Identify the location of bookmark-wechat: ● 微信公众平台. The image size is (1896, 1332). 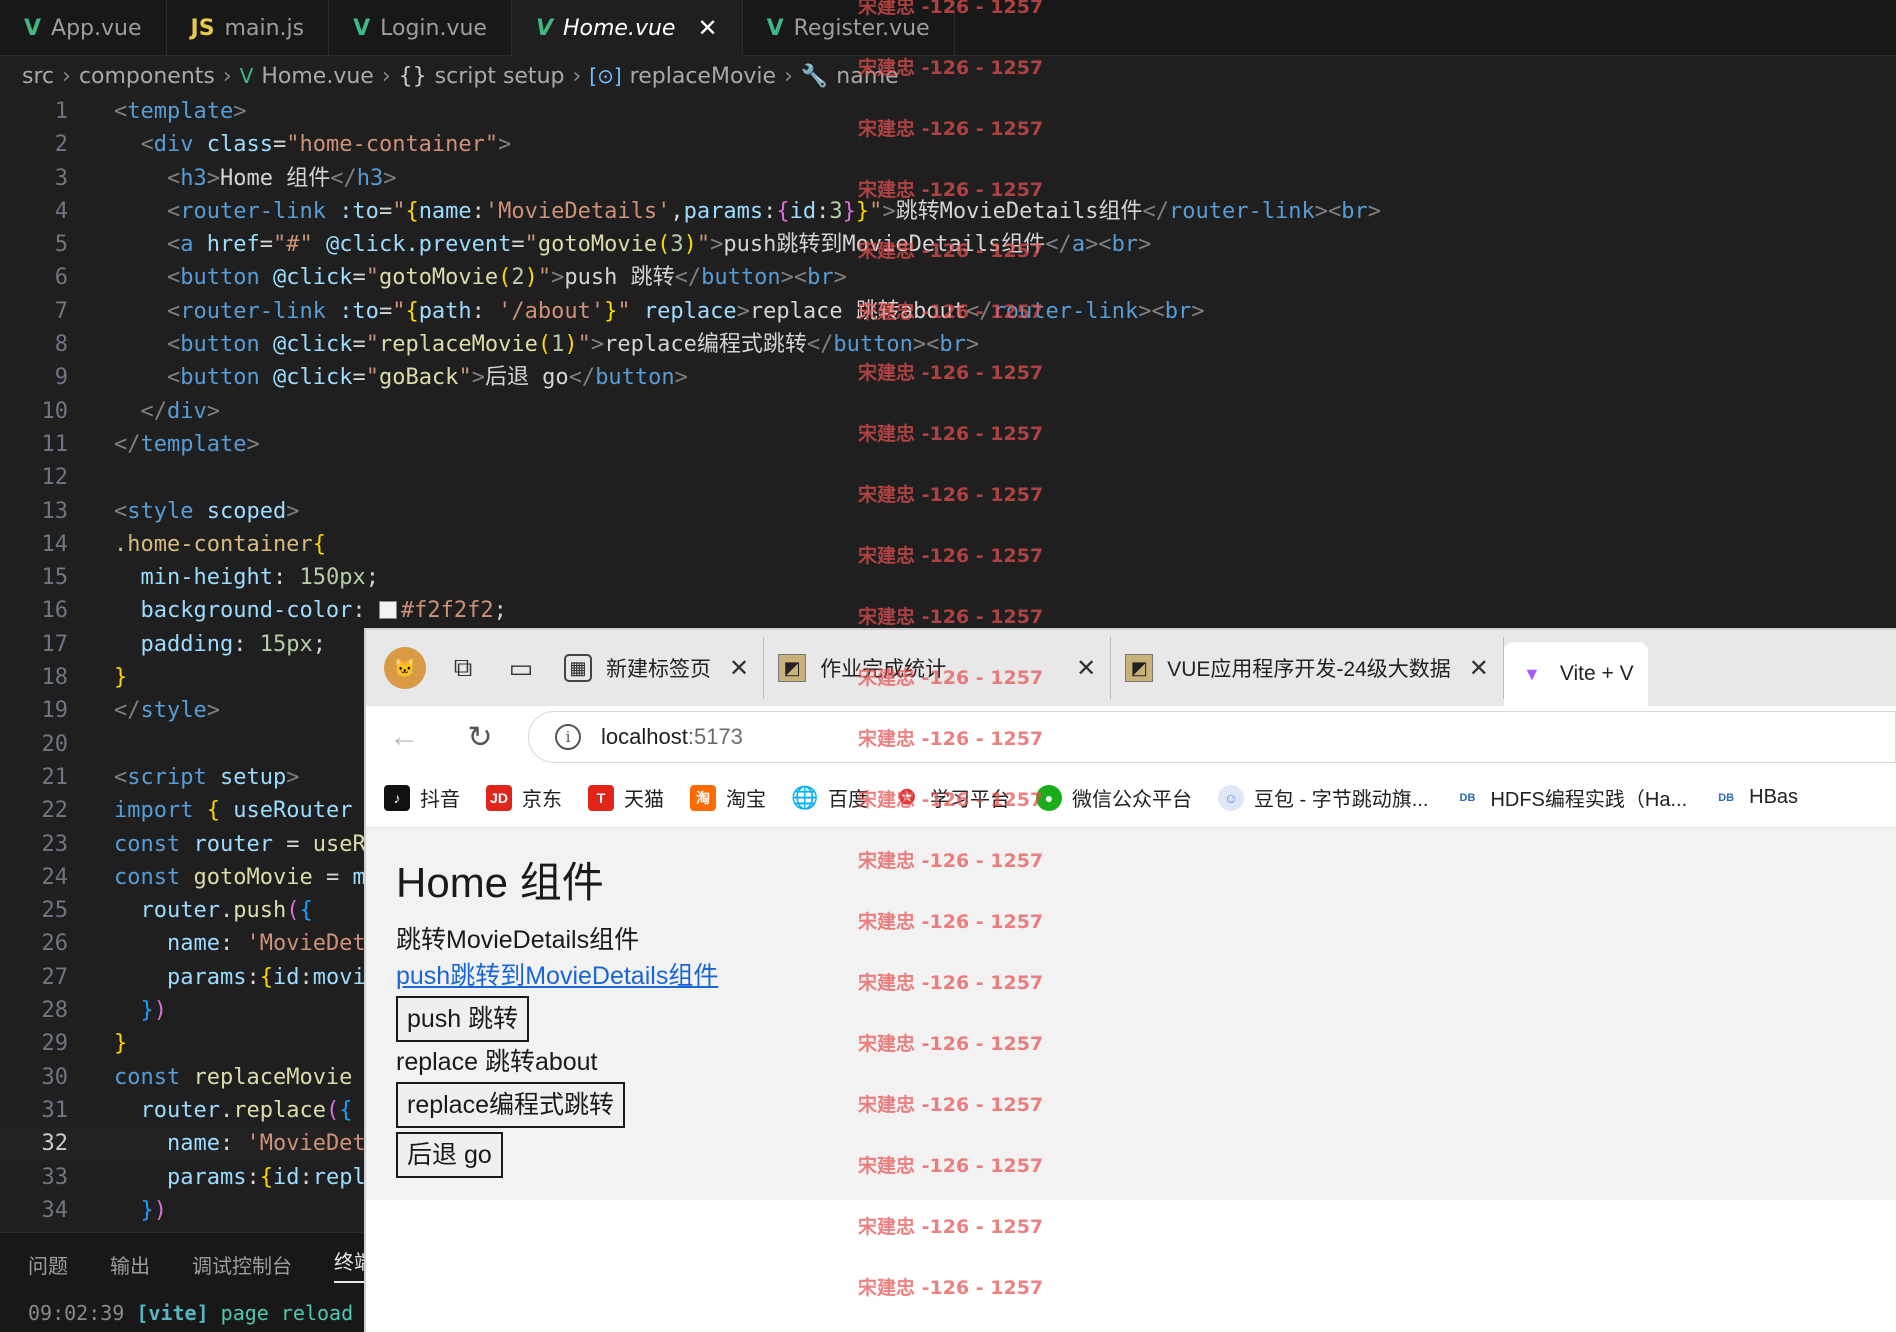
(1114, 797).